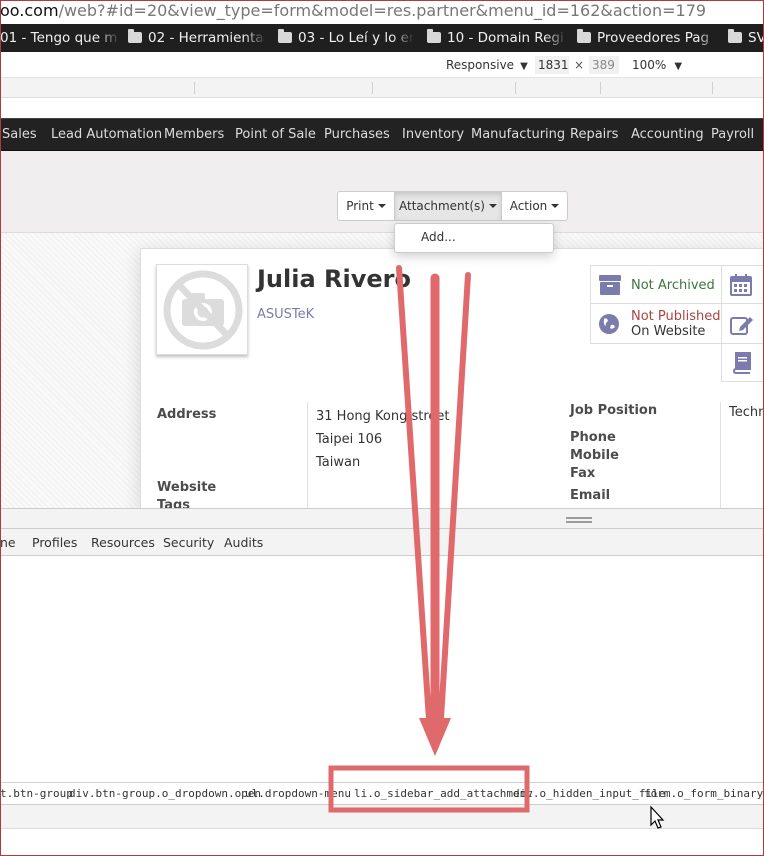  What do you see at coordinates (657, 817) in the screenshot?
I see `mouse-cursor-icon` at bounding box center [657, 817].